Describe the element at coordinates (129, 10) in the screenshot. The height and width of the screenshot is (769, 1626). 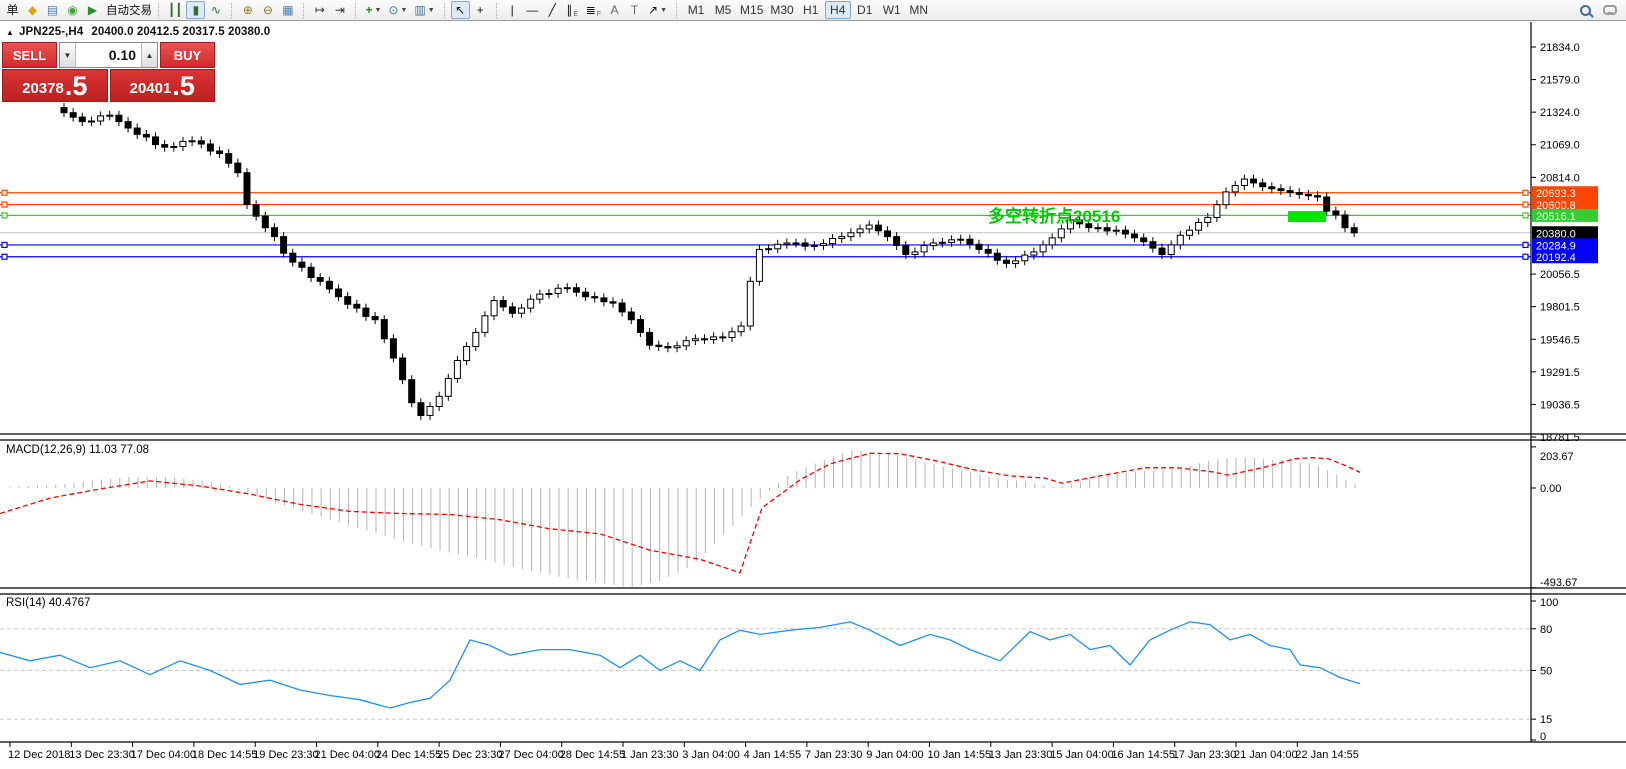
I see `autotrading-icon-label: 自动交易` at that location.